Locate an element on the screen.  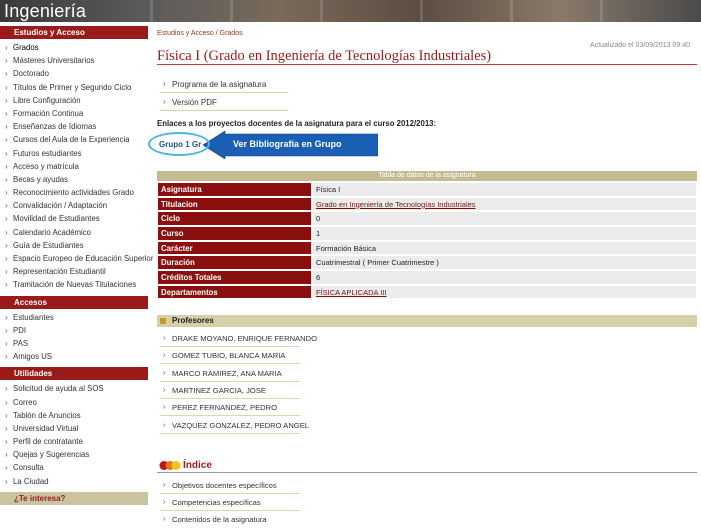
sidebar-item-reconocimiento: Reconocimiento actividades Grado is located at coordinates (74, 192).